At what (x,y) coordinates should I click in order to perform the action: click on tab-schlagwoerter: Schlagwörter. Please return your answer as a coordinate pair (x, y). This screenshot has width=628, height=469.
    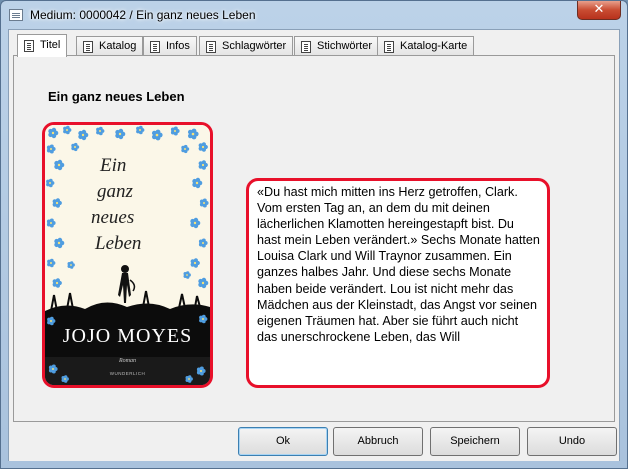
    Looking at the image, I should click on (246, 46).